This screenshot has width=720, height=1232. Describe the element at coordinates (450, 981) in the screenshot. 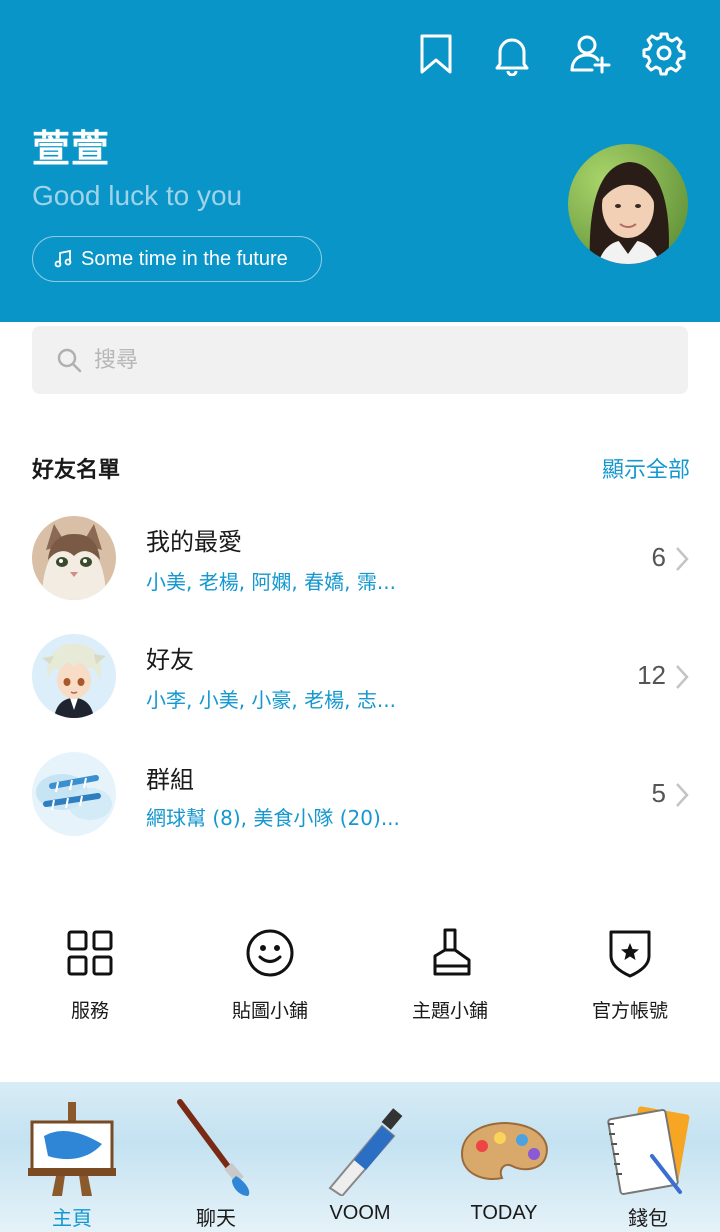

I see `service-item-theme-shop: 主題小鋪` at that location.